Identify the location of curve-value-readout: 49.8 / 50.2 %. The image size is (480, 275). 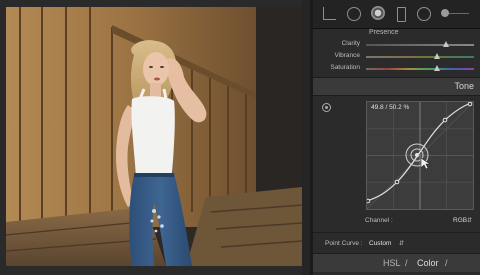
(390, 107).